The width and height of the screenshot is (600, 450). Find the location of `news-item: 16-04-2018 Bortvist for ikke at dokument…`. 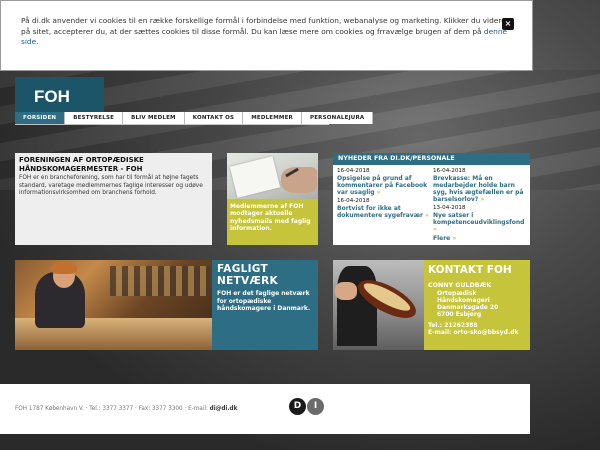

news-item: 16-04-2018 Bortvist for ikke at dokument… is located at coordinates (385, 208).